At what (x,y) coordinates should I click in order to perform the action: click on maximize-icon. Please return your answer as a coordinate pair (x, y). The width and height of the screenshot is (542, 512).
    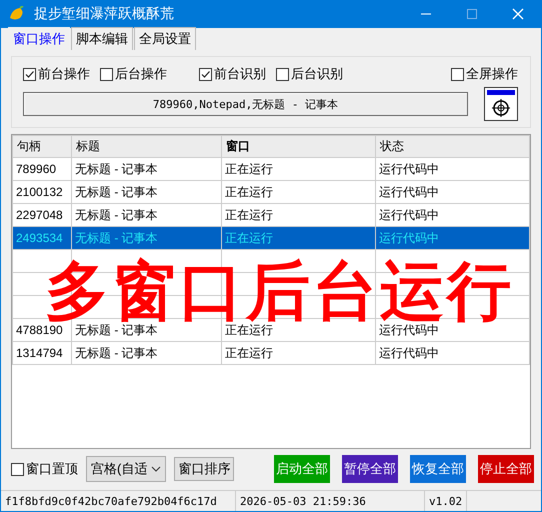
    Looking at the image, I should click on (472, 14).